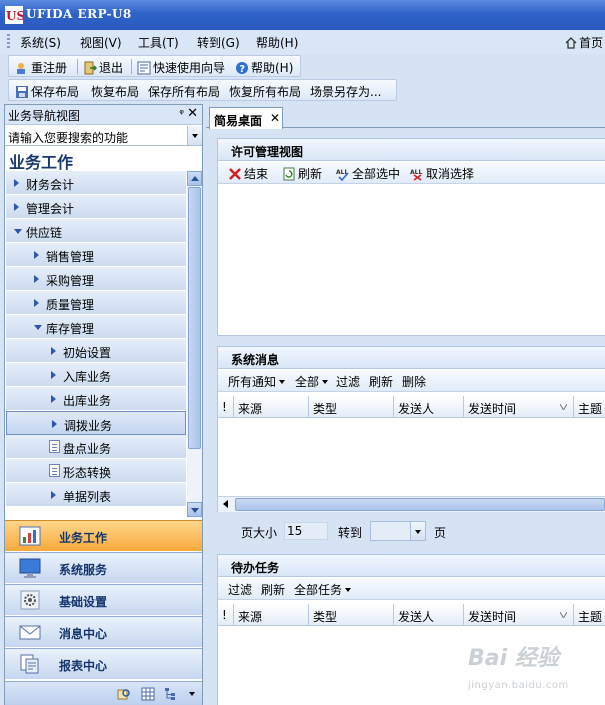  I want to click on exit-button: 退出, so click(103, 67).